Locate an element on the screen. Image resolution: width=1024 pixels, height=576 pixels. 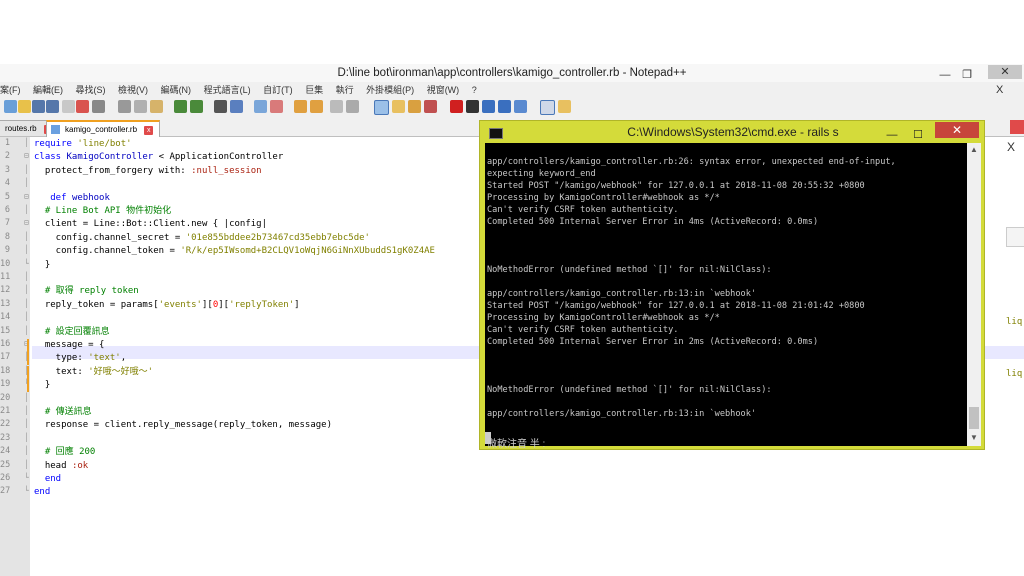
code-line: def webhook is located at coordinates (72, 198).